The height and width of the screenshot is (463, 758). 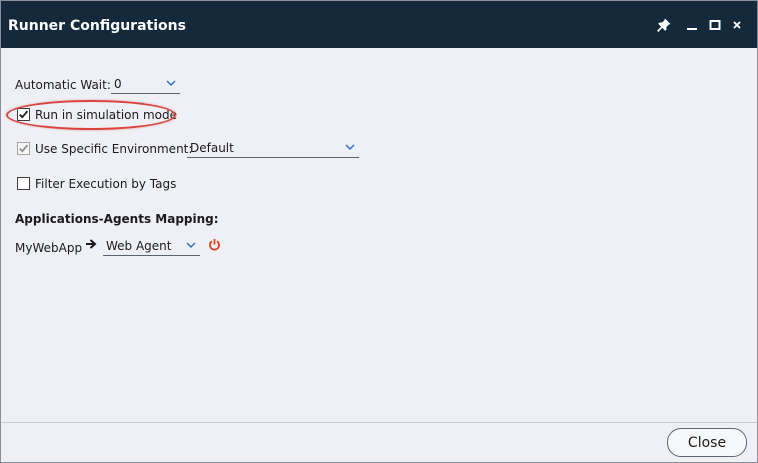 What do you see at coordinates (106, 184) in the screenshot?
I see `filter-by-tags-label: Filter Execution by Tags` at bounding box center [106, 184].